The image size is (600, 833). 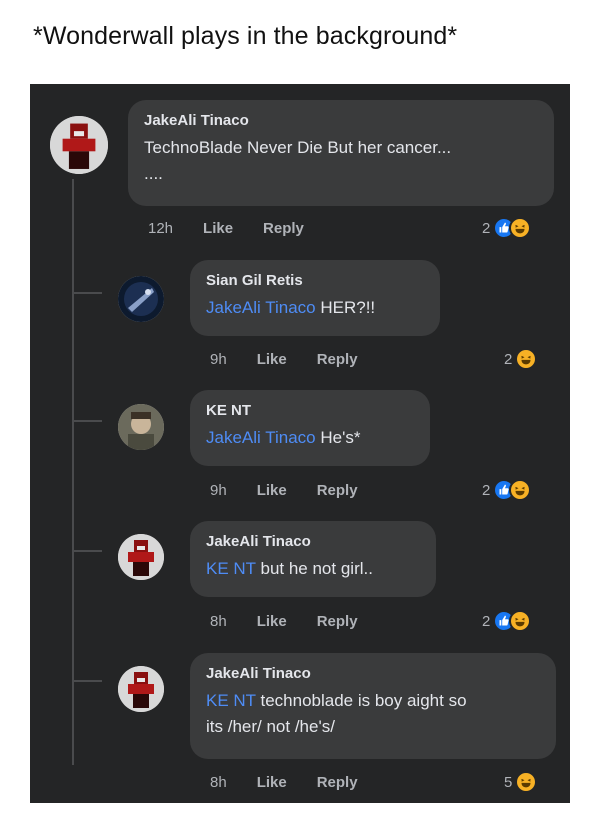 What do you see at coordinates (270, 726) in the screenshot?
I see `comment-text: its /her/ not /he's/` at bounding box center [270, 726].